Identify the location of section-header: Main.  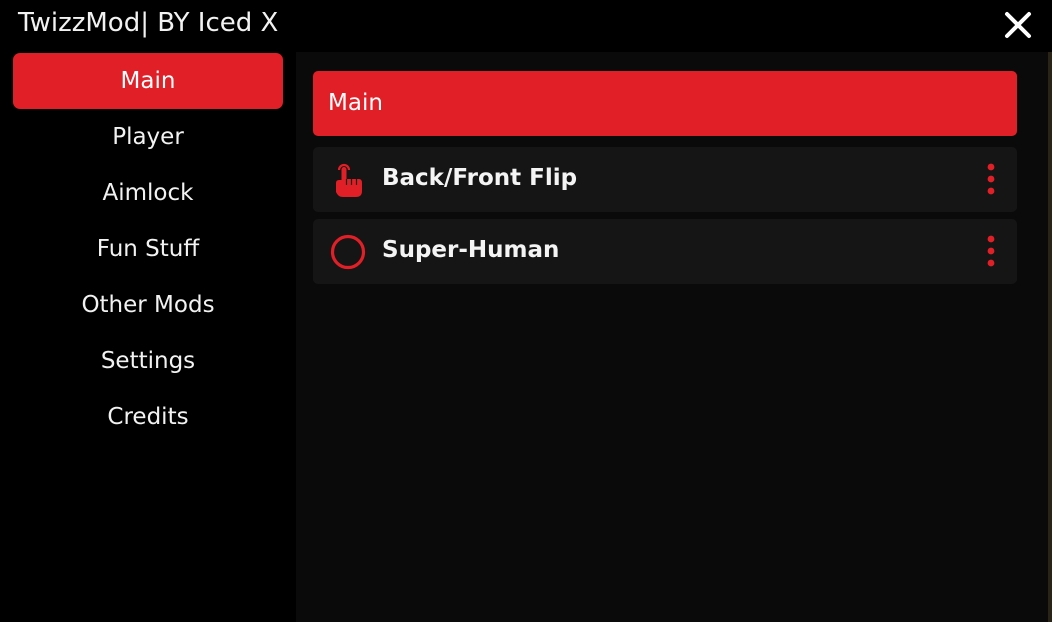
(665, 103).